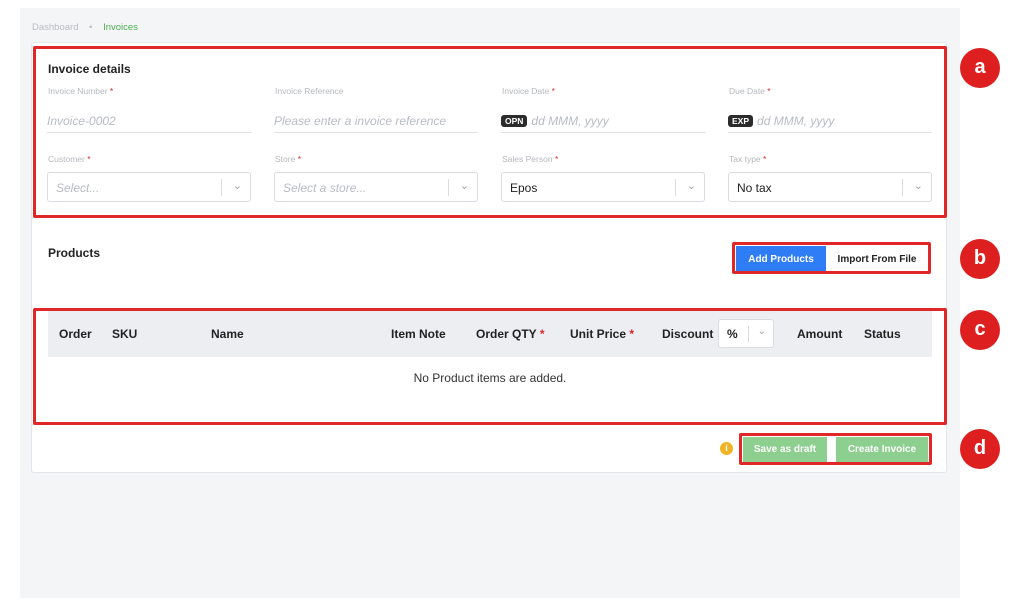 The width and height of the screenshot is (1024, 605). I want to click on marker-b: b, so click(980, 259).